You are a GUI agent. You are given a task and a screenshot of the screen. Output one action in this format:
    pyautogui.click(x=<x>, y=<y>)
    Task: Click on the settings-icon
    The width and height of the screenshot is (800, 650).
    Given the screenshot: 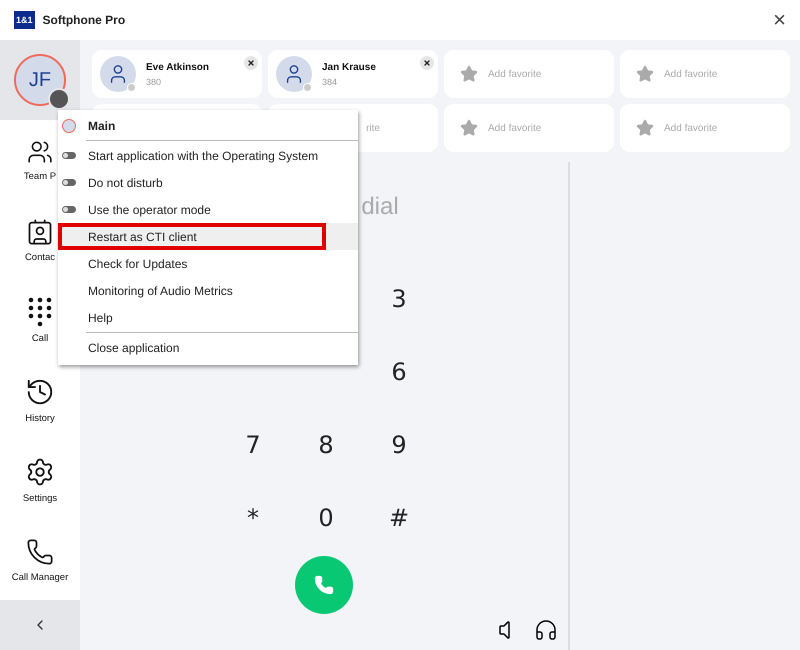 What is the action you would take?
    pyautogui.click(x=40, y=471)
    